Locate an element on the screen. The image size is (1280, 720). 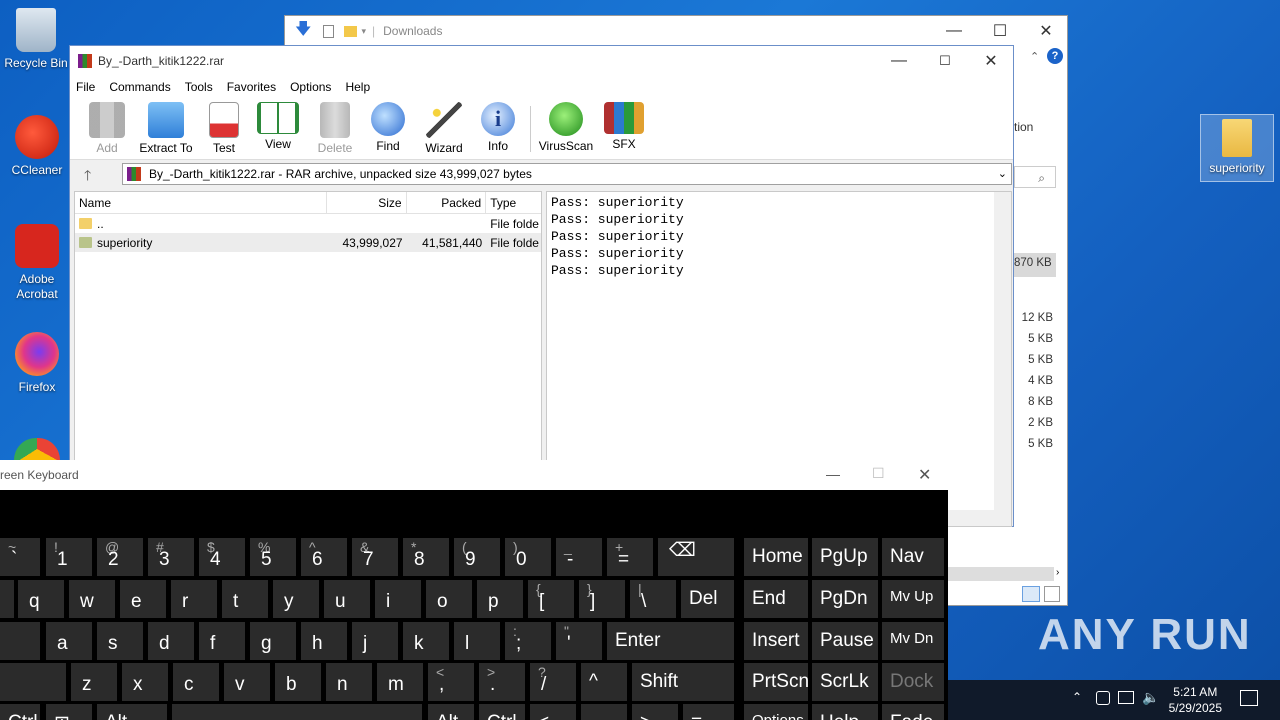
key-a: a is located at coordinates (69, 641).